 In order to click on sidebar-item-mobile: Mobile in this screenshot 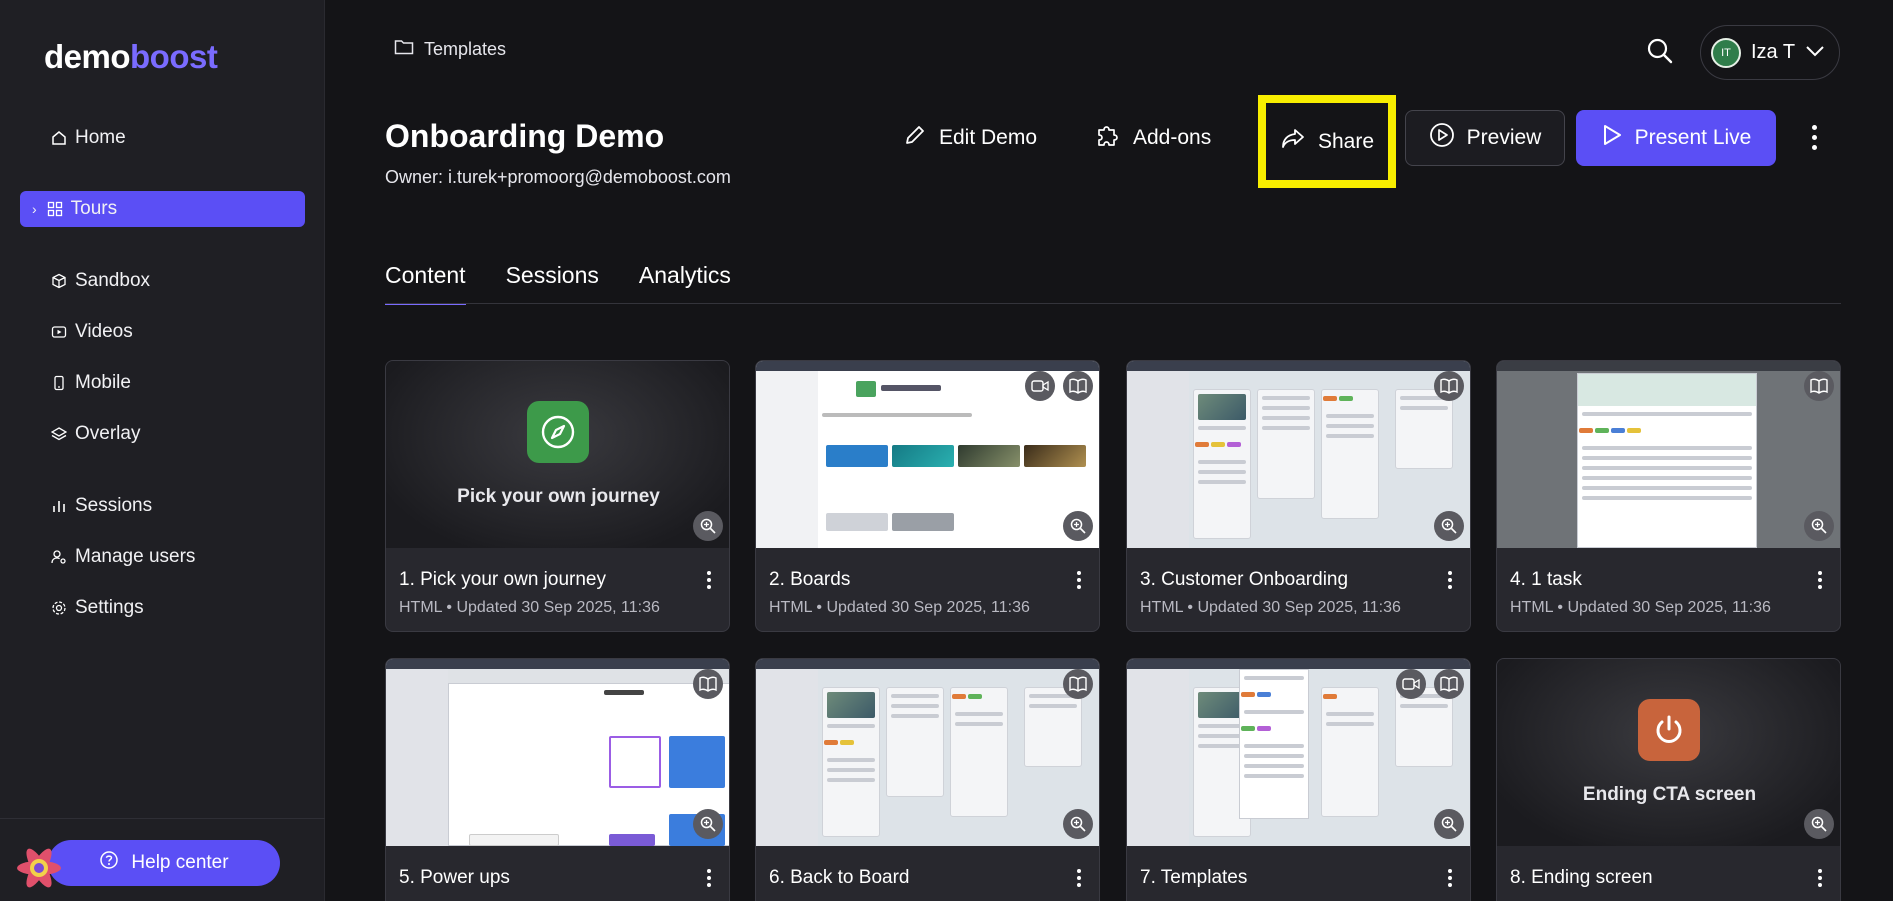, I will do `click(90, 383)`.